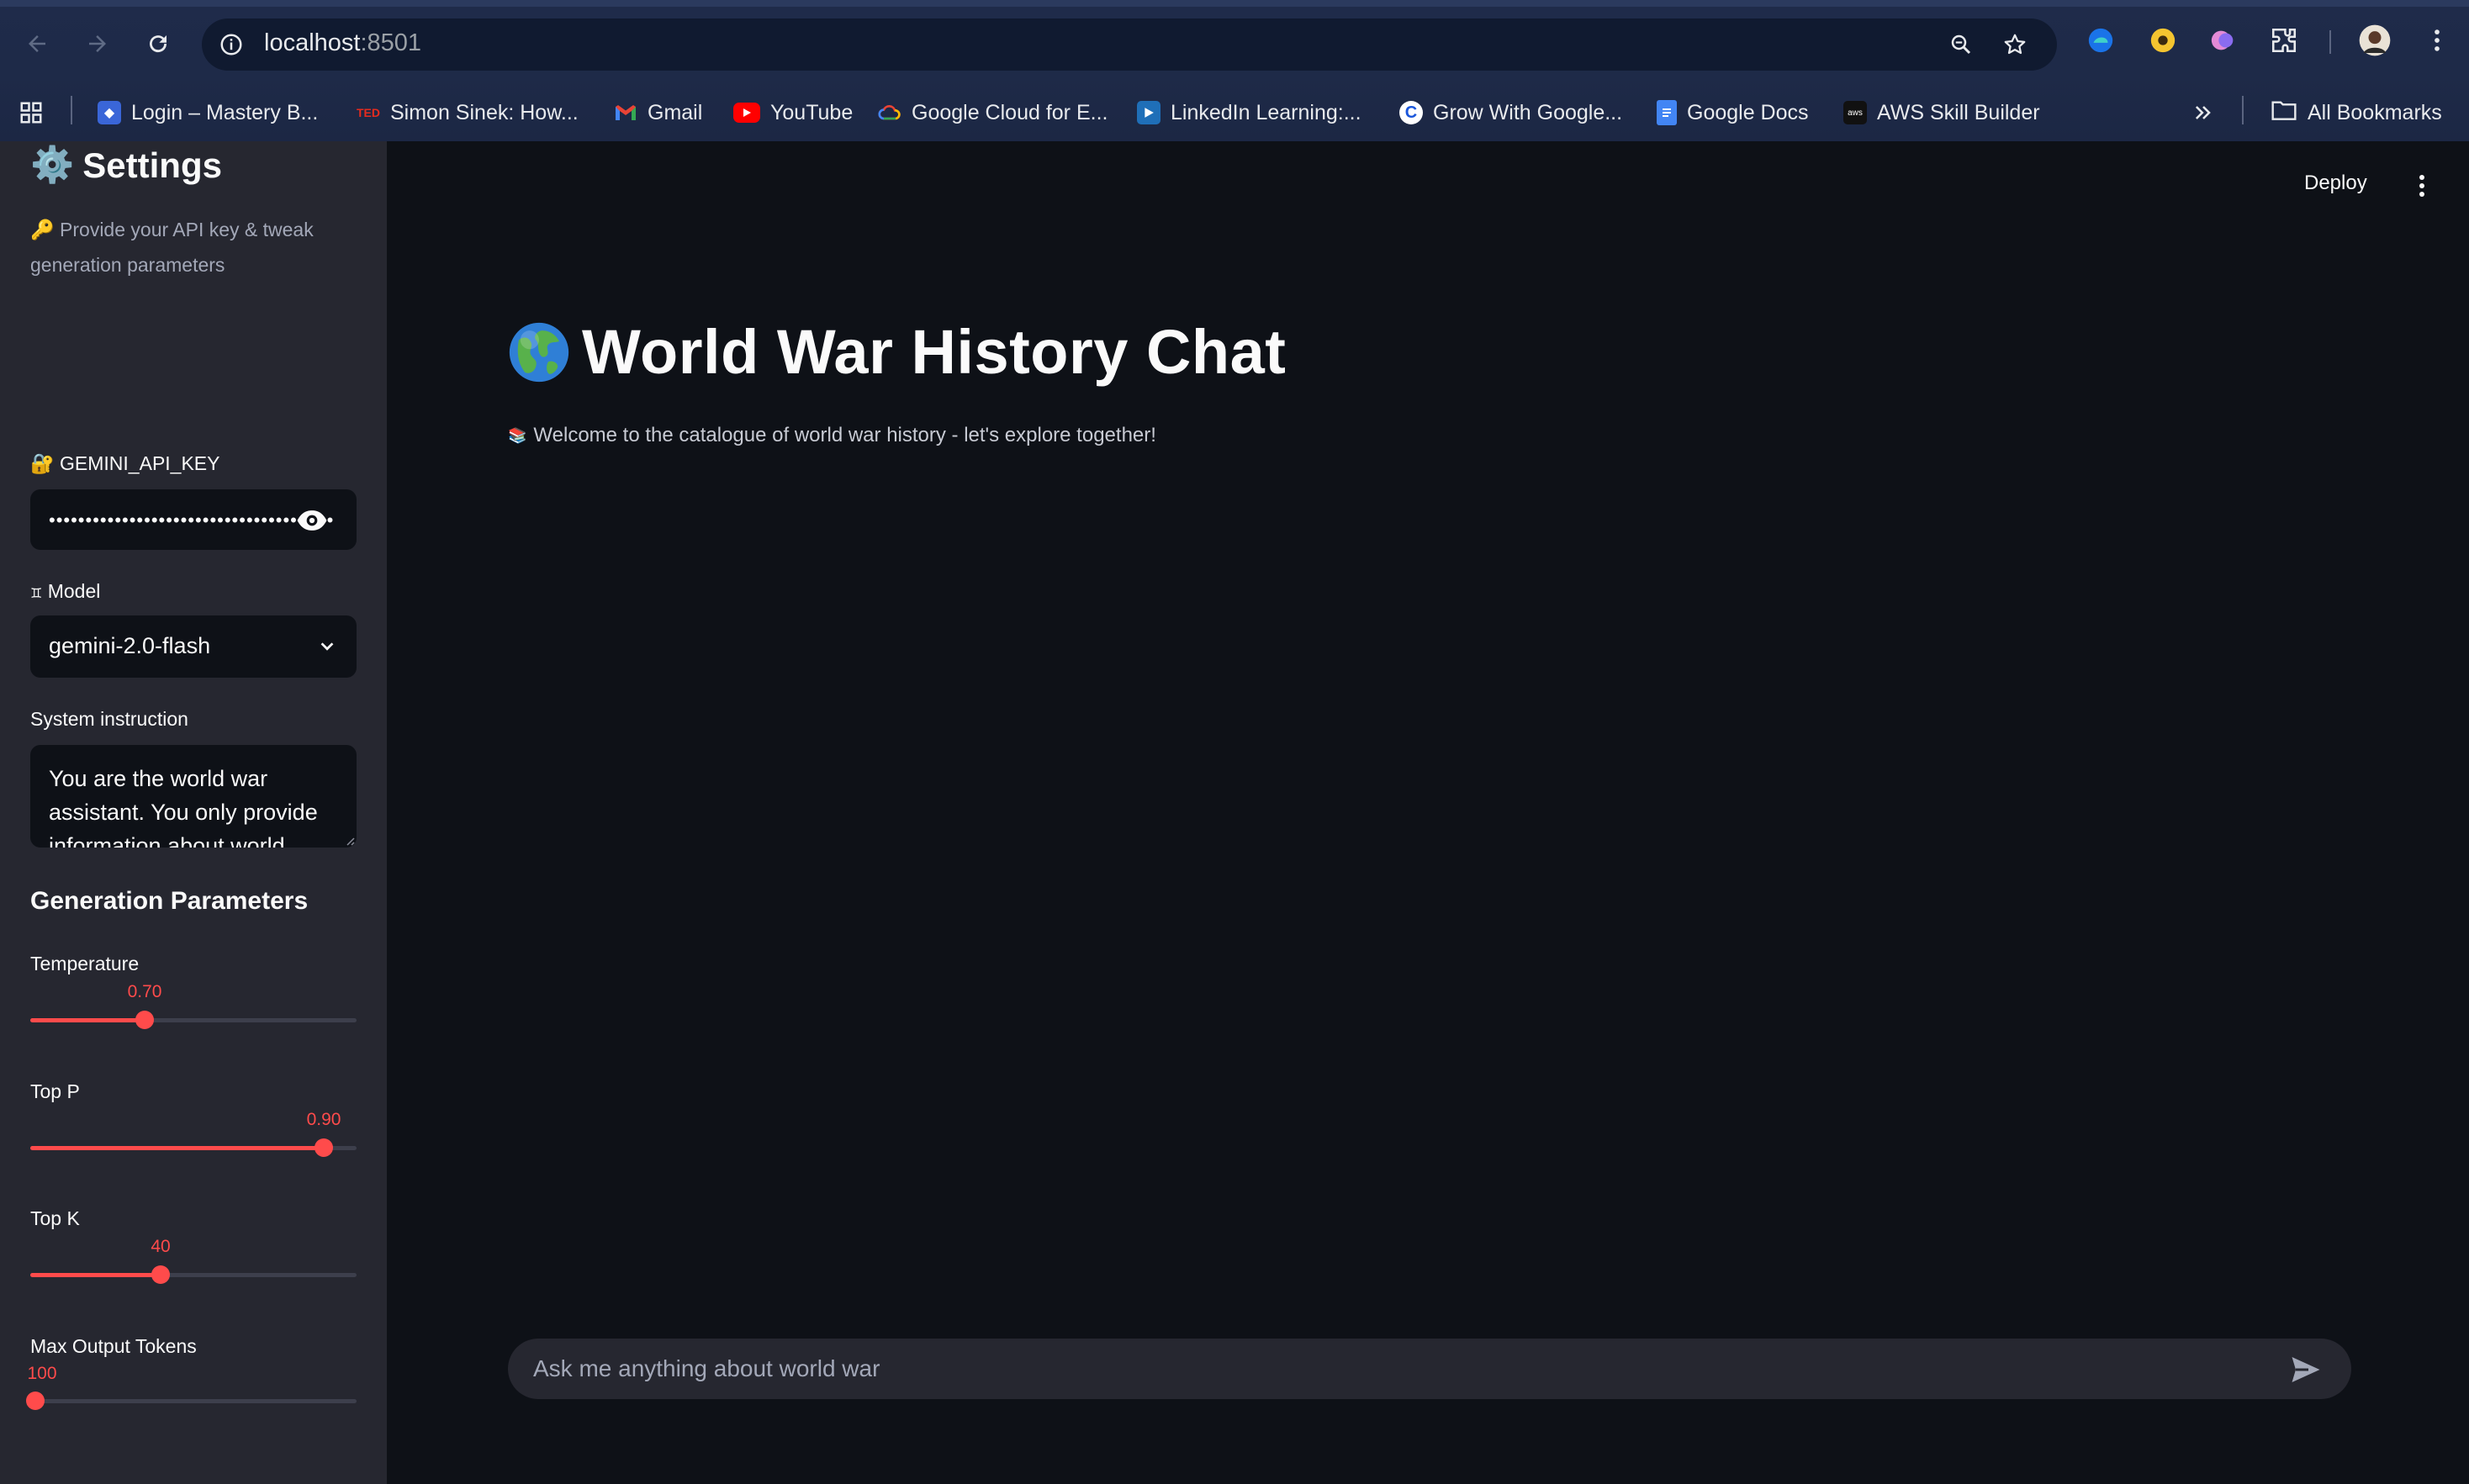  Describe the element at coordinates (2437, 40) in the screenshot. I see `browser-menu-icon` at that location.